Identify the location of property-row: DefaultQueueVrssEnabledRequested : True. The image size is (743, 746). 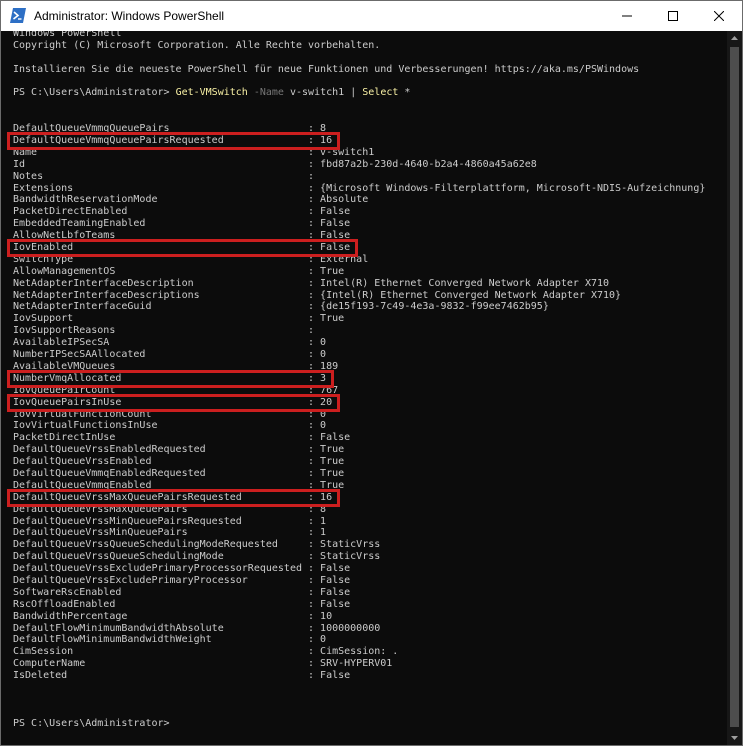
(359, 450).